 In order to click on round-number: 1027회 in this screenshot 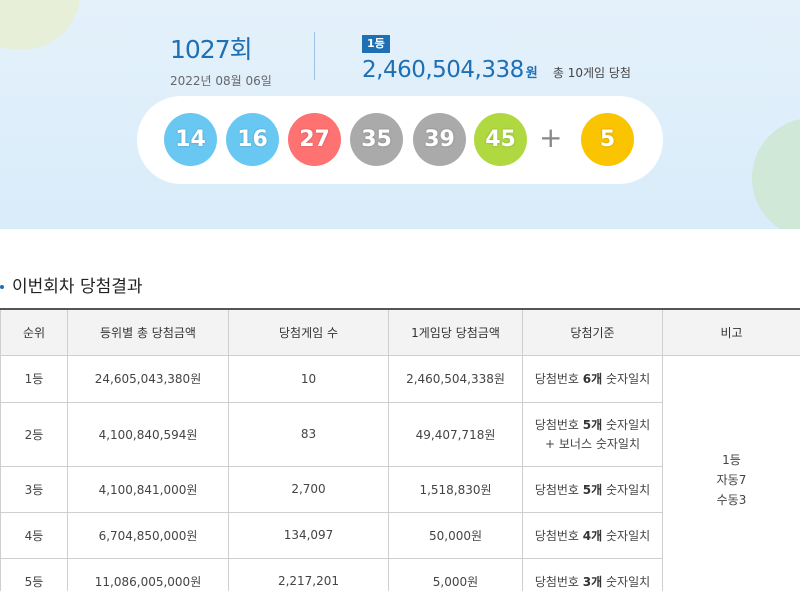, I will do `click(211, 49)`.